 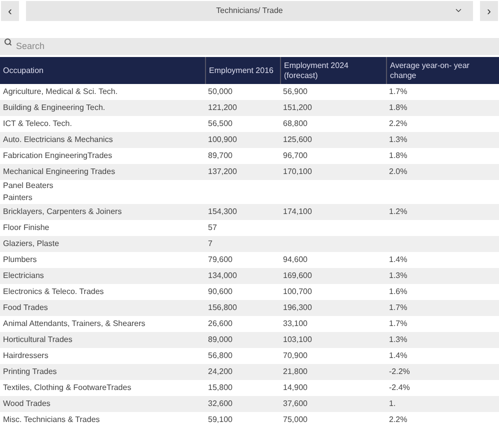 I want to click on table-cell: 15,800, so click(x=220, y=388).